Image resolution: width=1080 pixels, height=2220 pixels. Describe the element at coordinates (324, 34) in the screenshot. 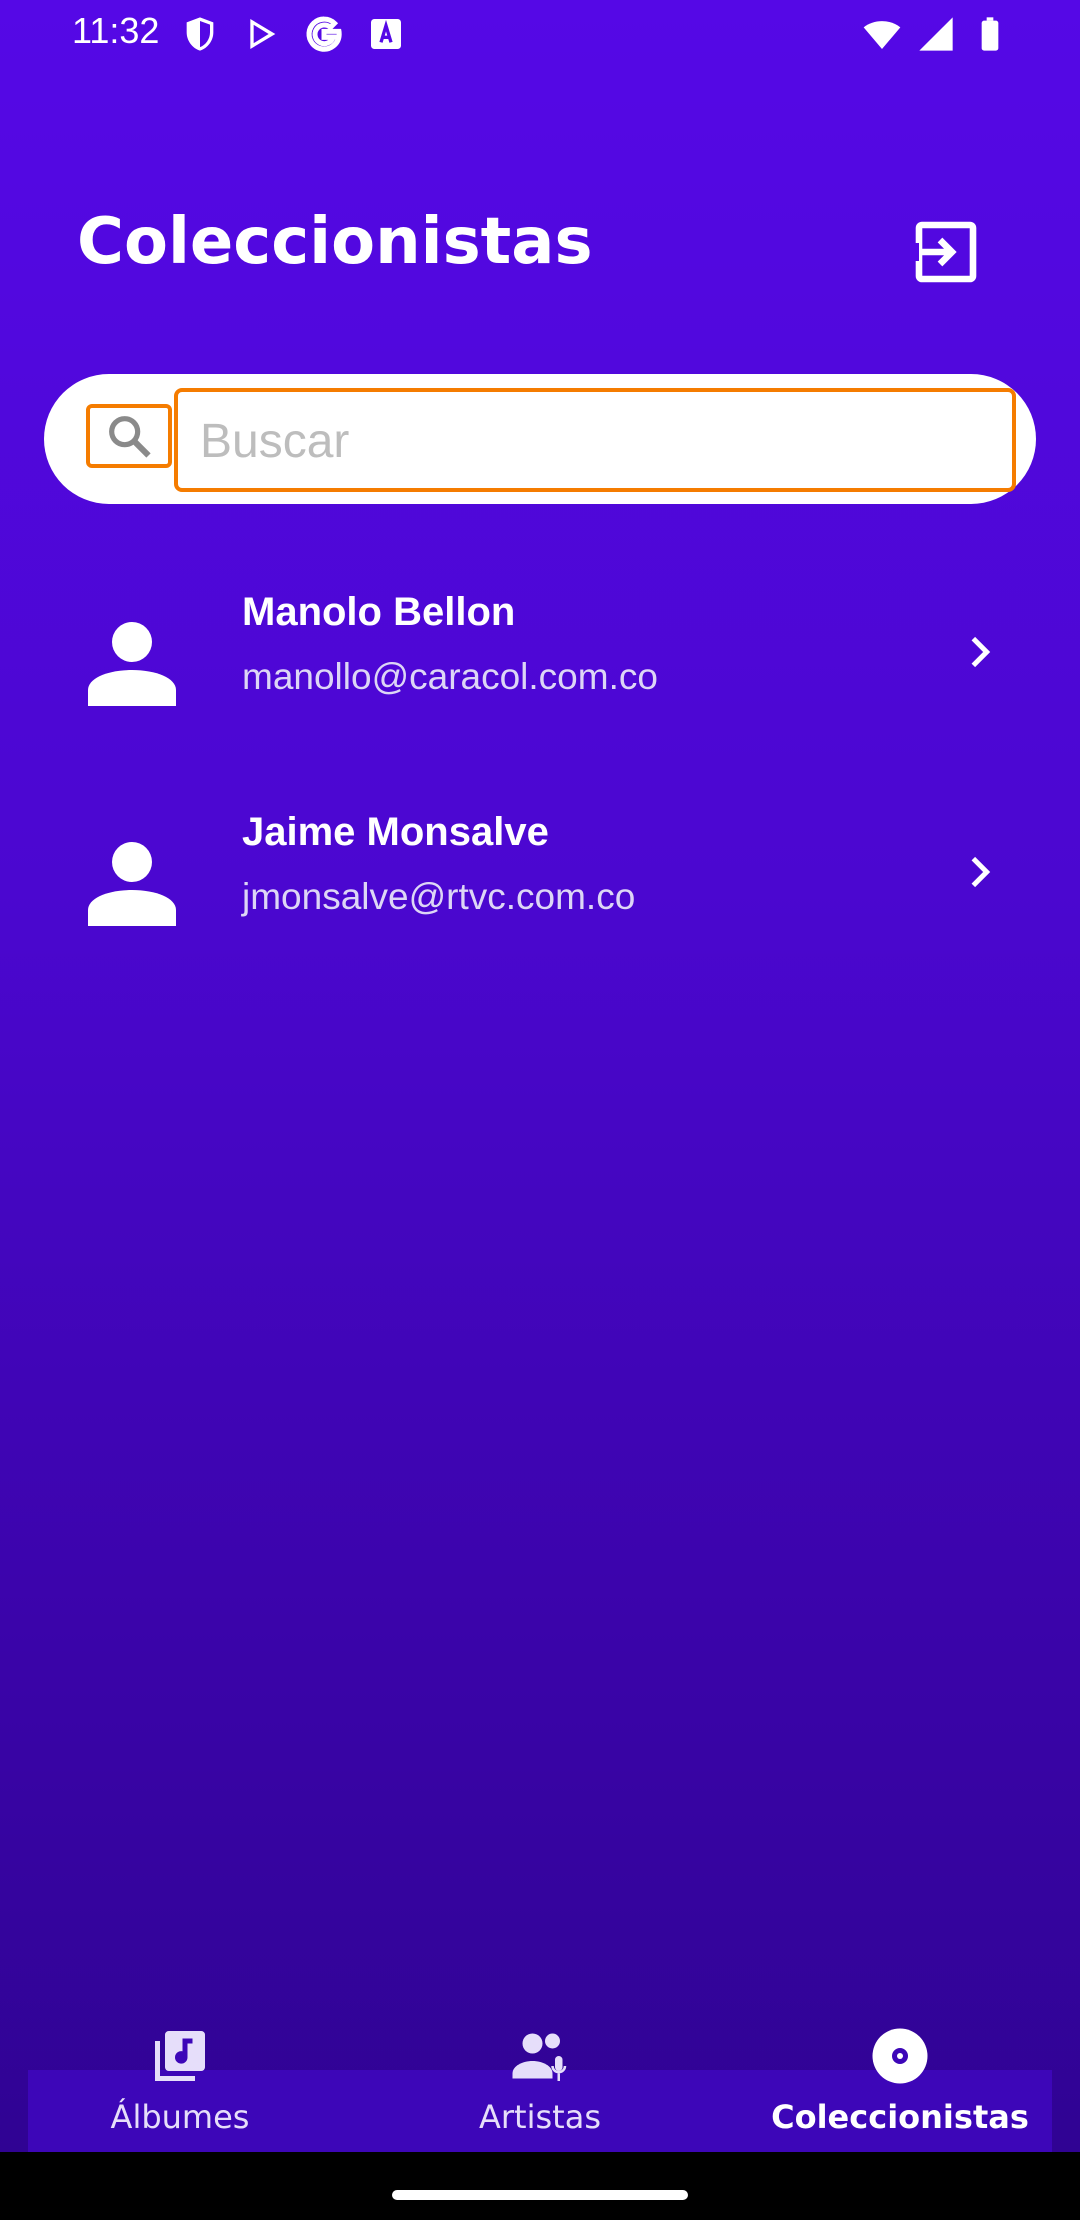

I see `google-icon` at that location.